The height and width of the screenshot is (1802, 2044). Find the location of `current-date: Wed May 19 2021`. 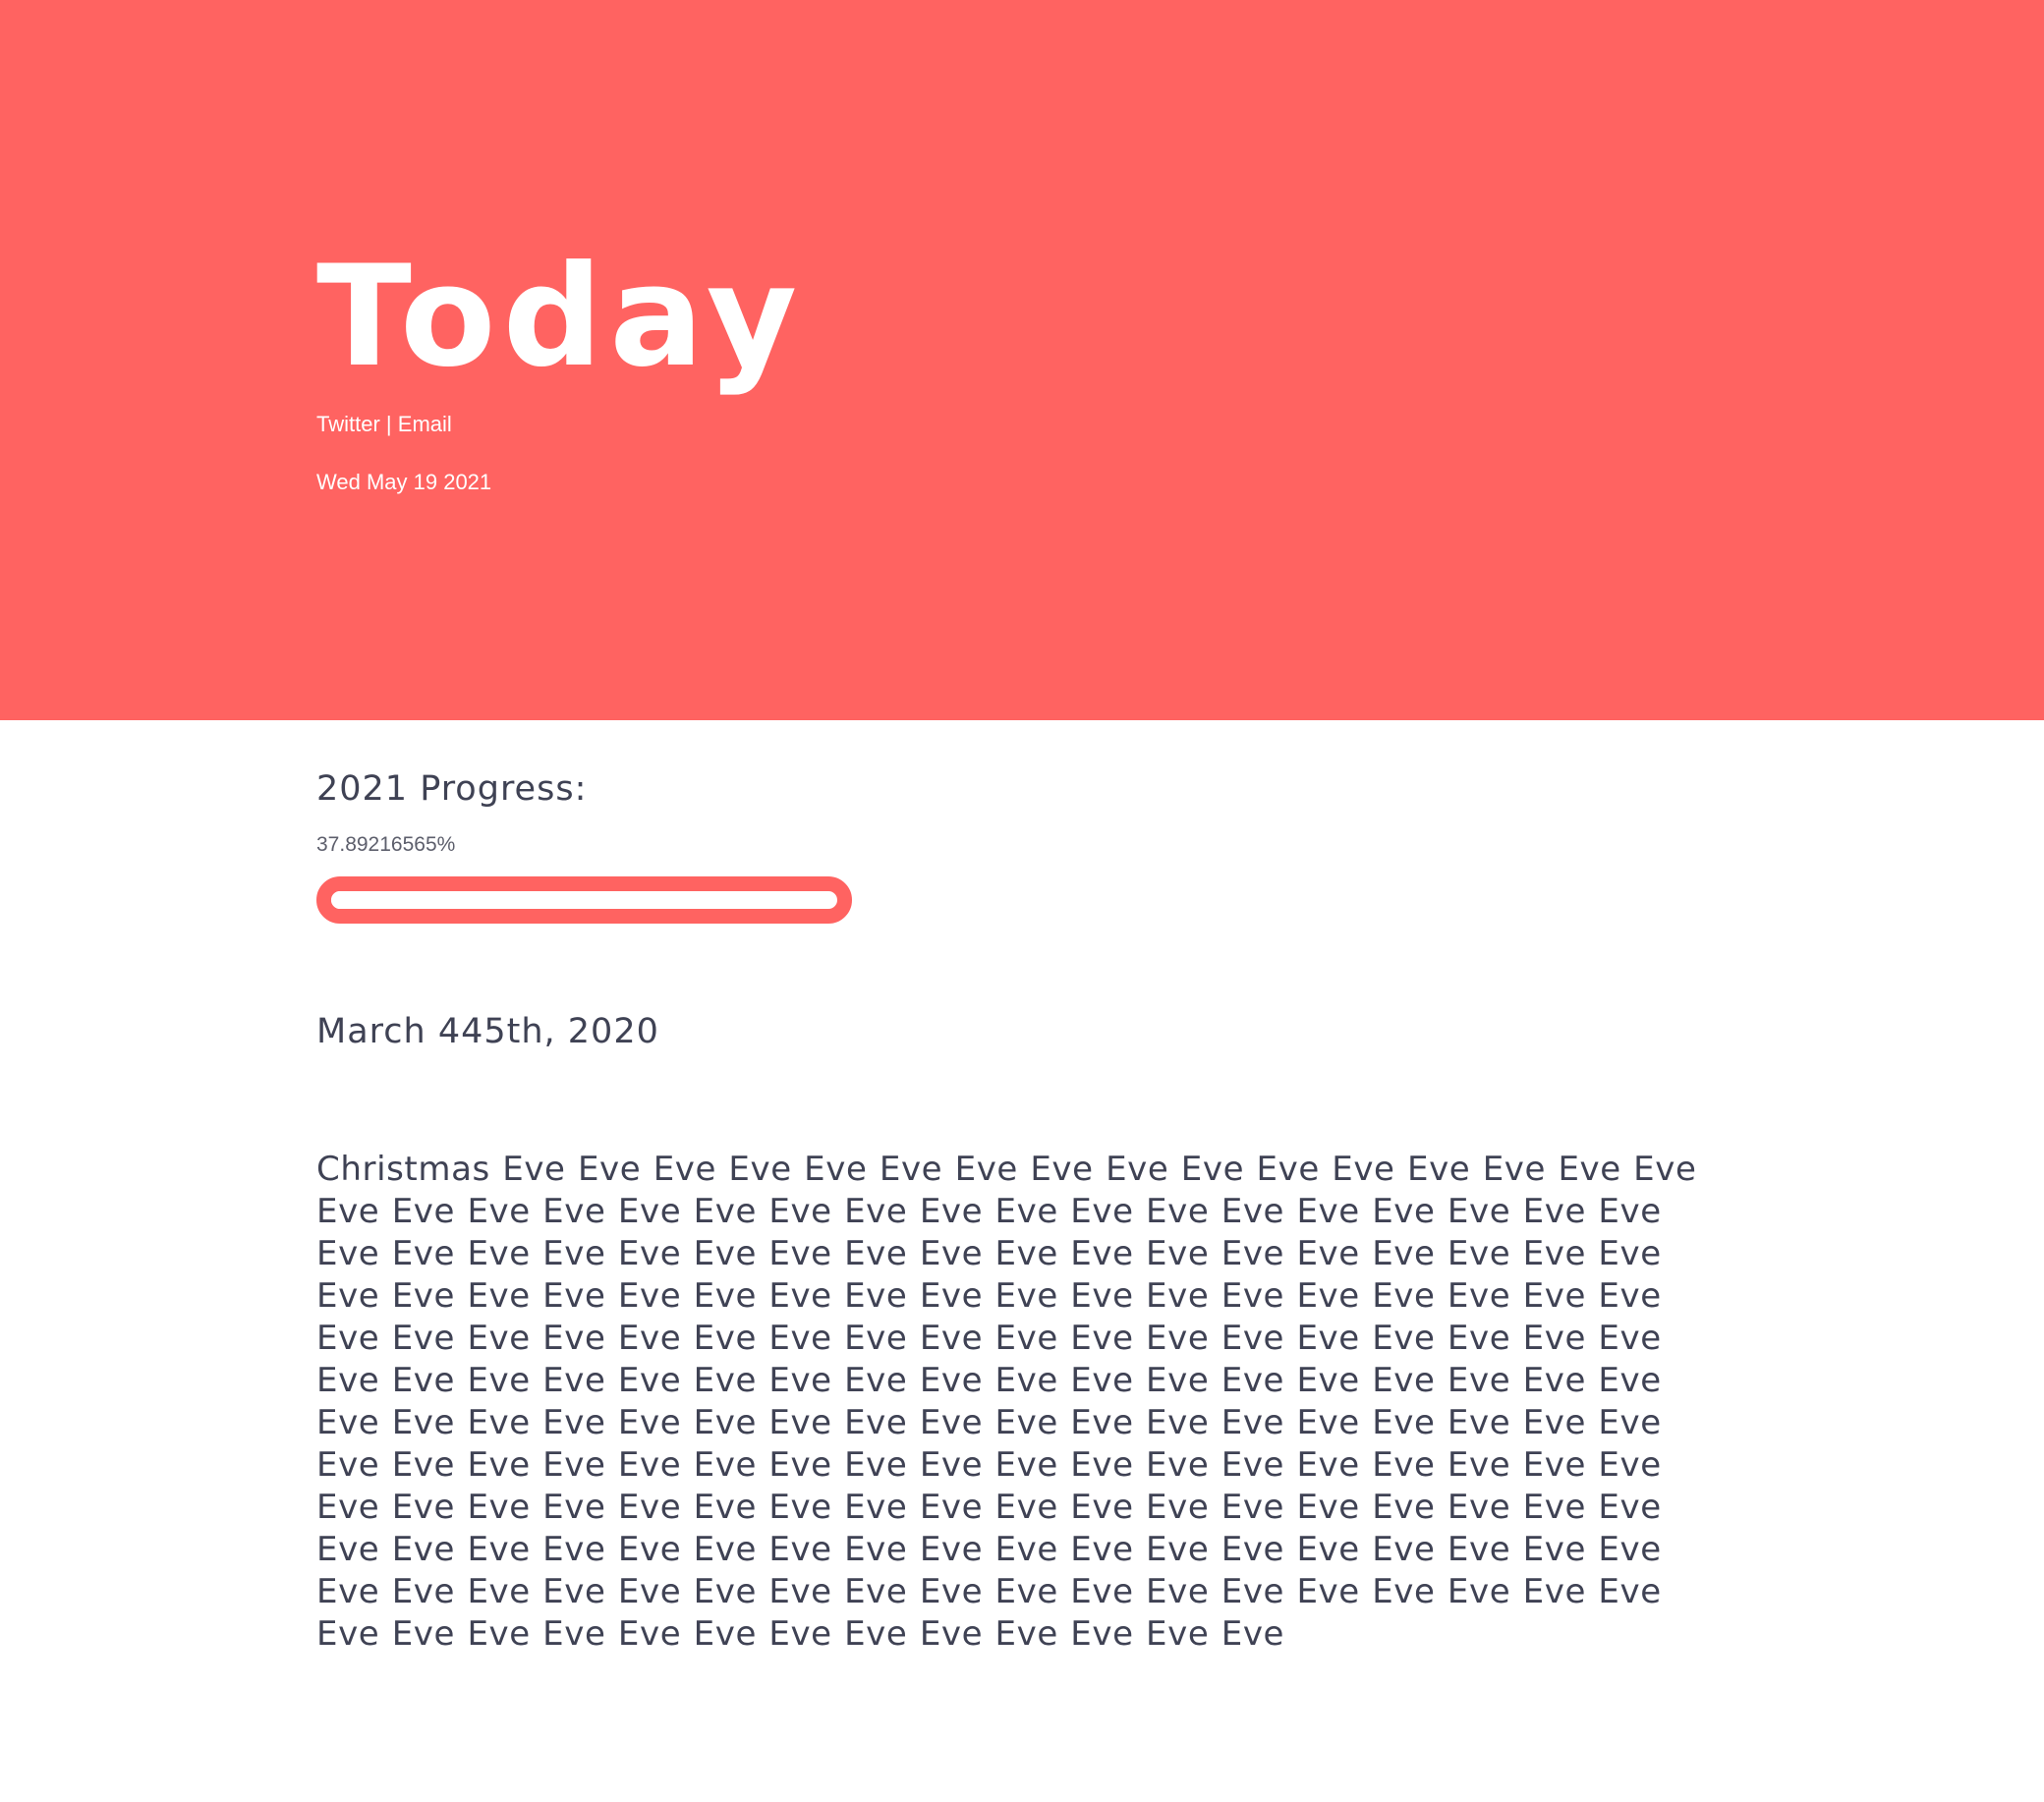

current-date: Wed May 19 2021 is located at coordinates (404, 482).